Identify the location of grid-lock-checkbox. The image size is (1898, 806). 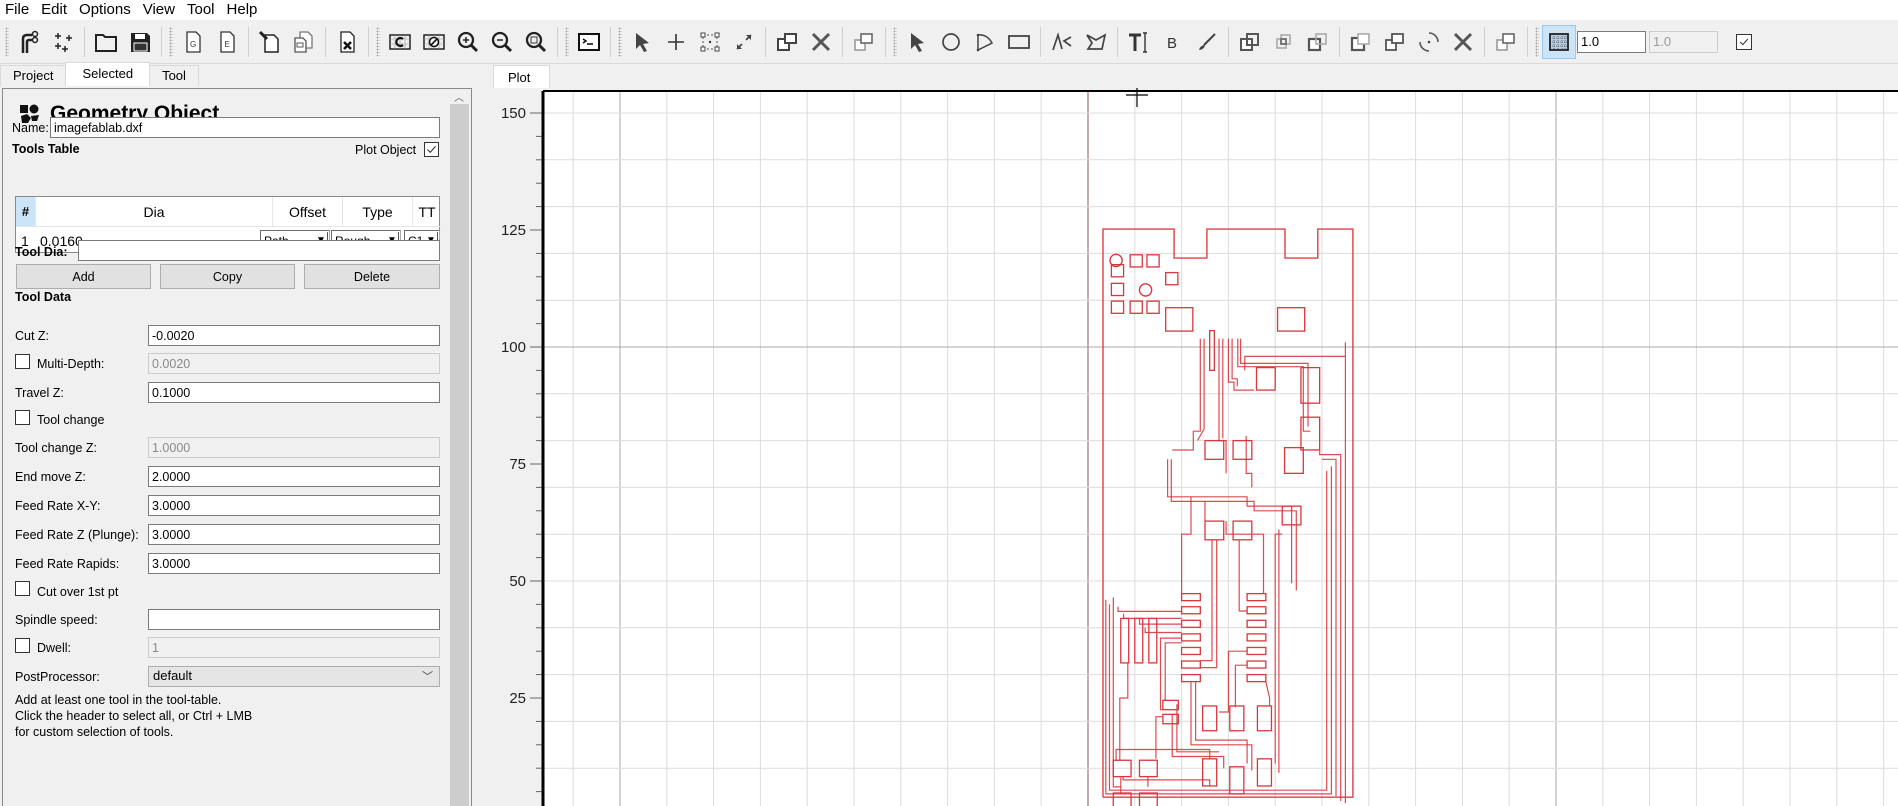
(1744, 41).